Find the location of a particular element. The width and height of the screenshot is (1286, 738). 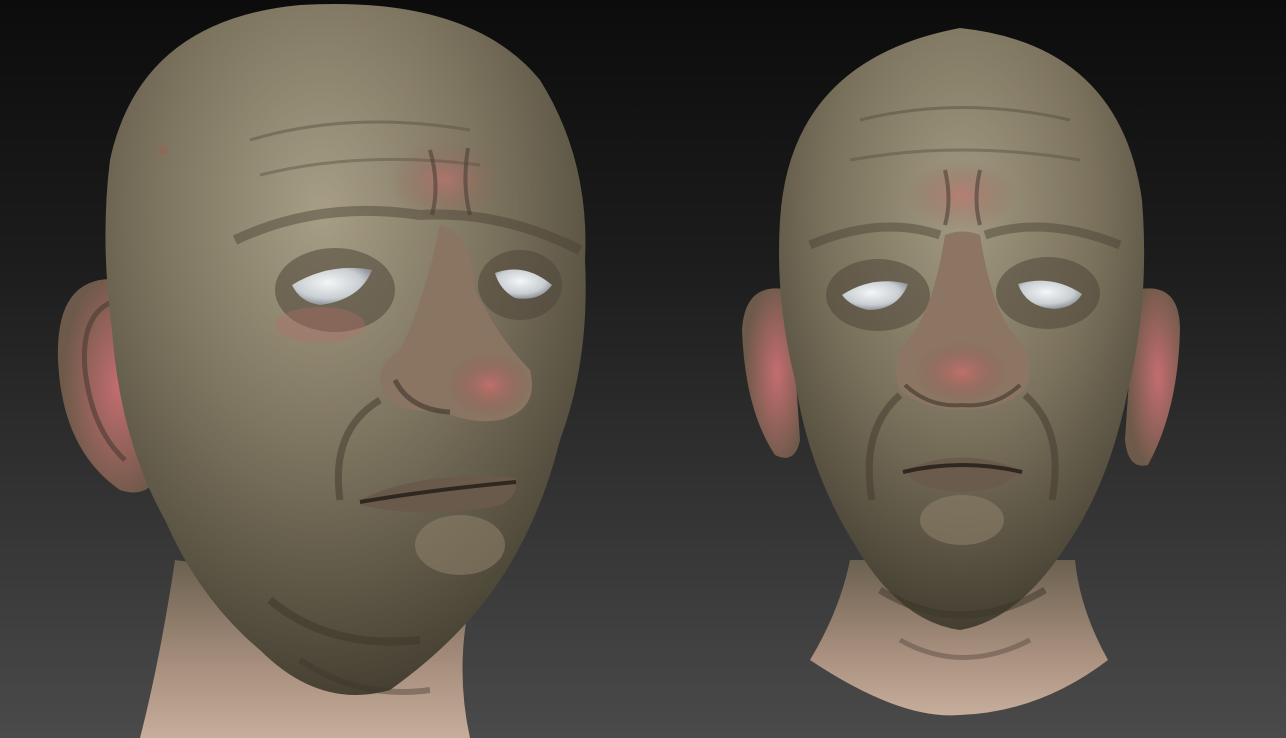

left-chin is located at coordinates (460, 545).